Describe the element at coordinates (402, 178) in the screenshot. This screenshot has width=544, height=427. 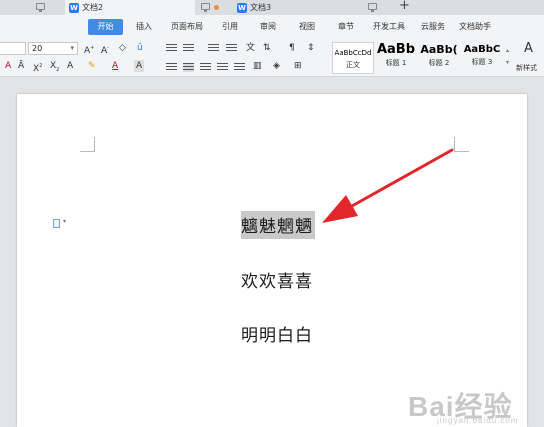
I see `annotation-arrow-shaft` at that location.